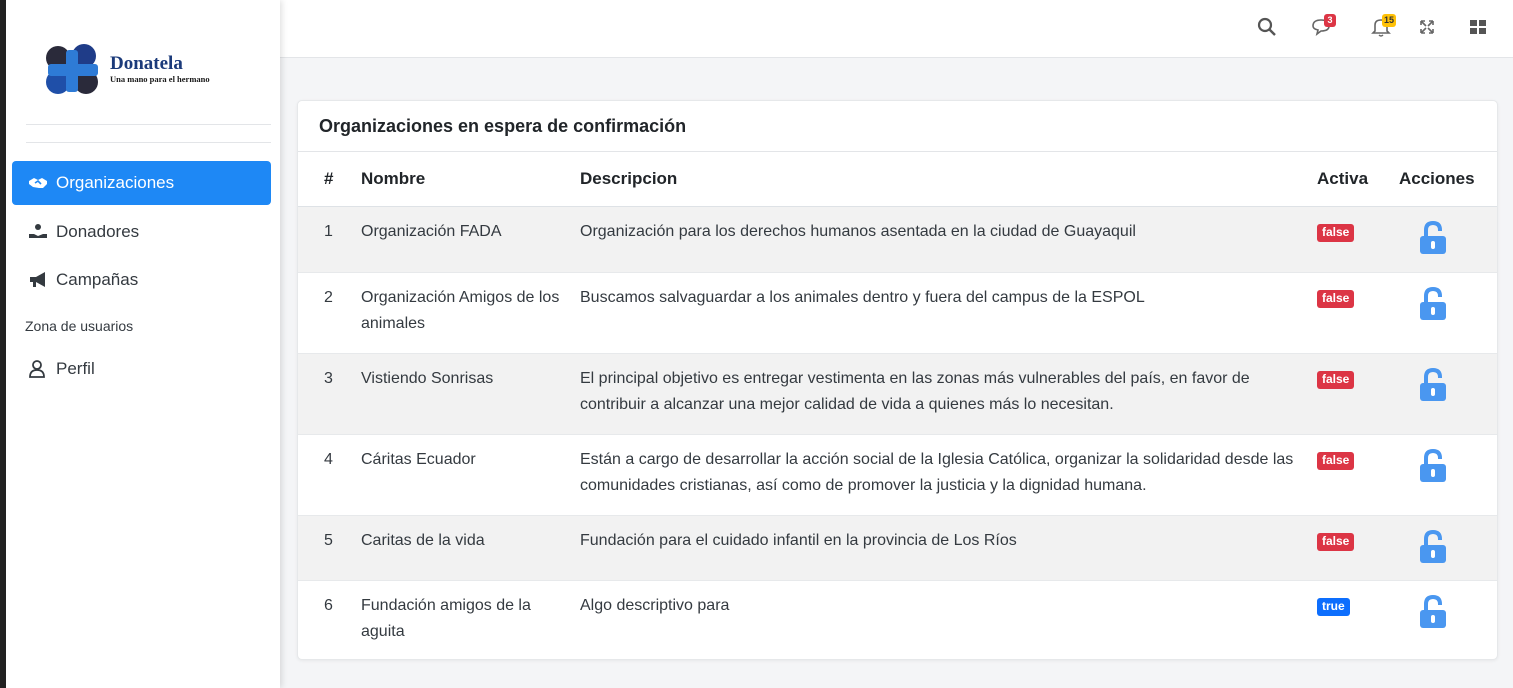 This screenshot has height=688, width=1513. What do you see at coordinates (329, 475) in the screenshot?
I see `row-number: 4` at bounding box center [329, 475].